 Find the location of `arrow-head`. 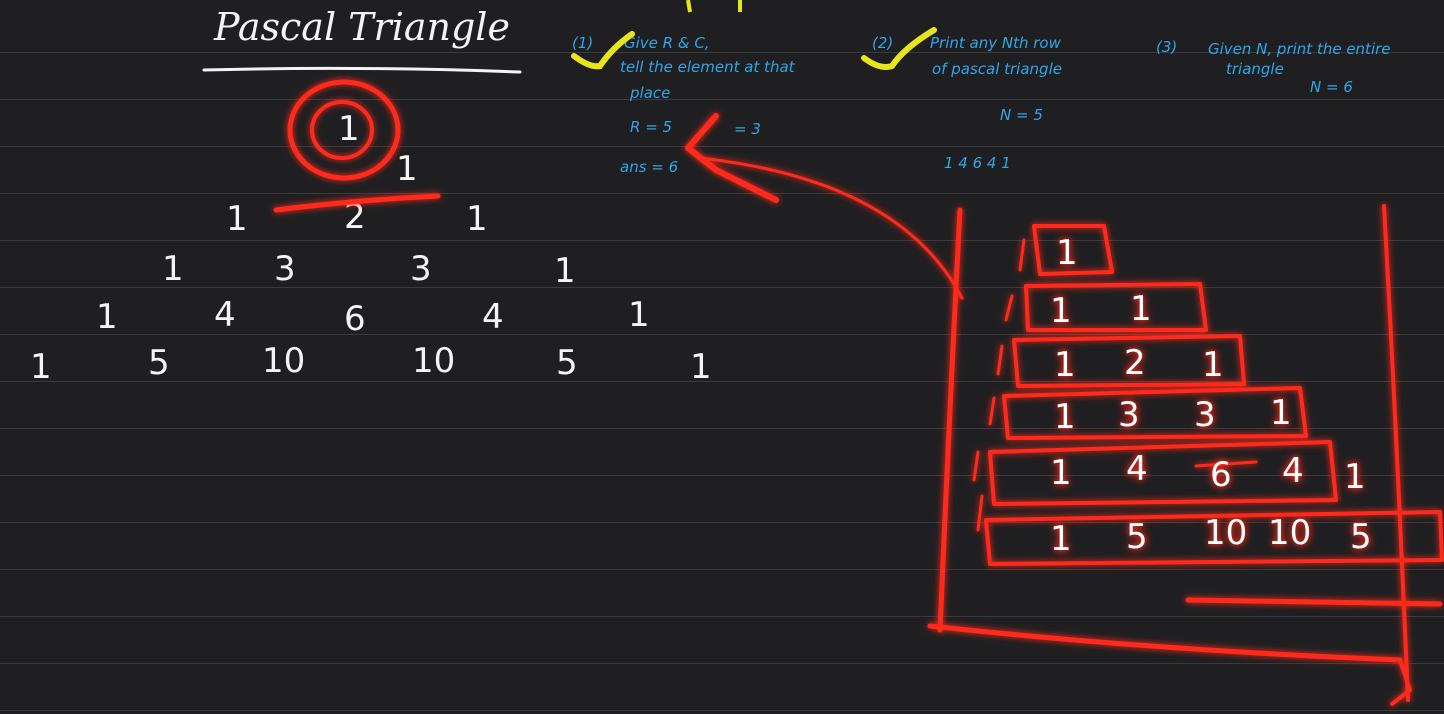

arrow-head is located at coordinates (732, 158).